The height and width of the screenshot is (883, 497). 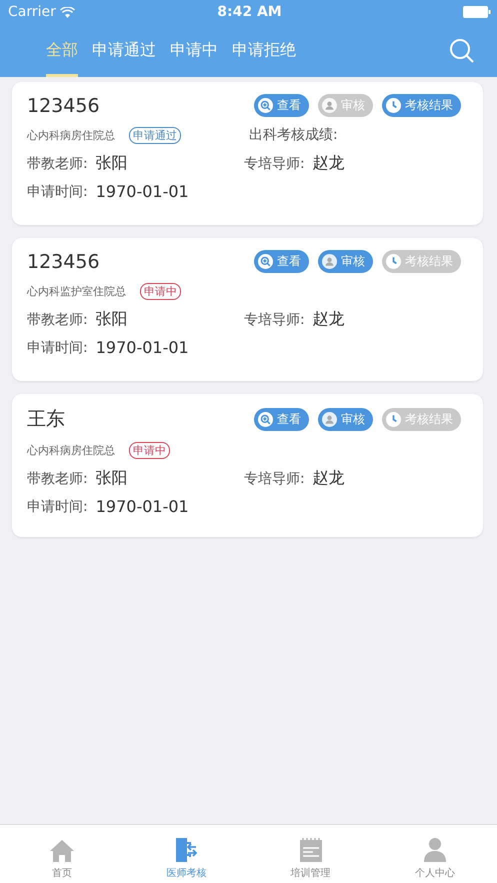 What do you see at coordinates (155, 135) in the screenshot?
I see `status-badge: 申请通过` at bounding box center [155, 135].